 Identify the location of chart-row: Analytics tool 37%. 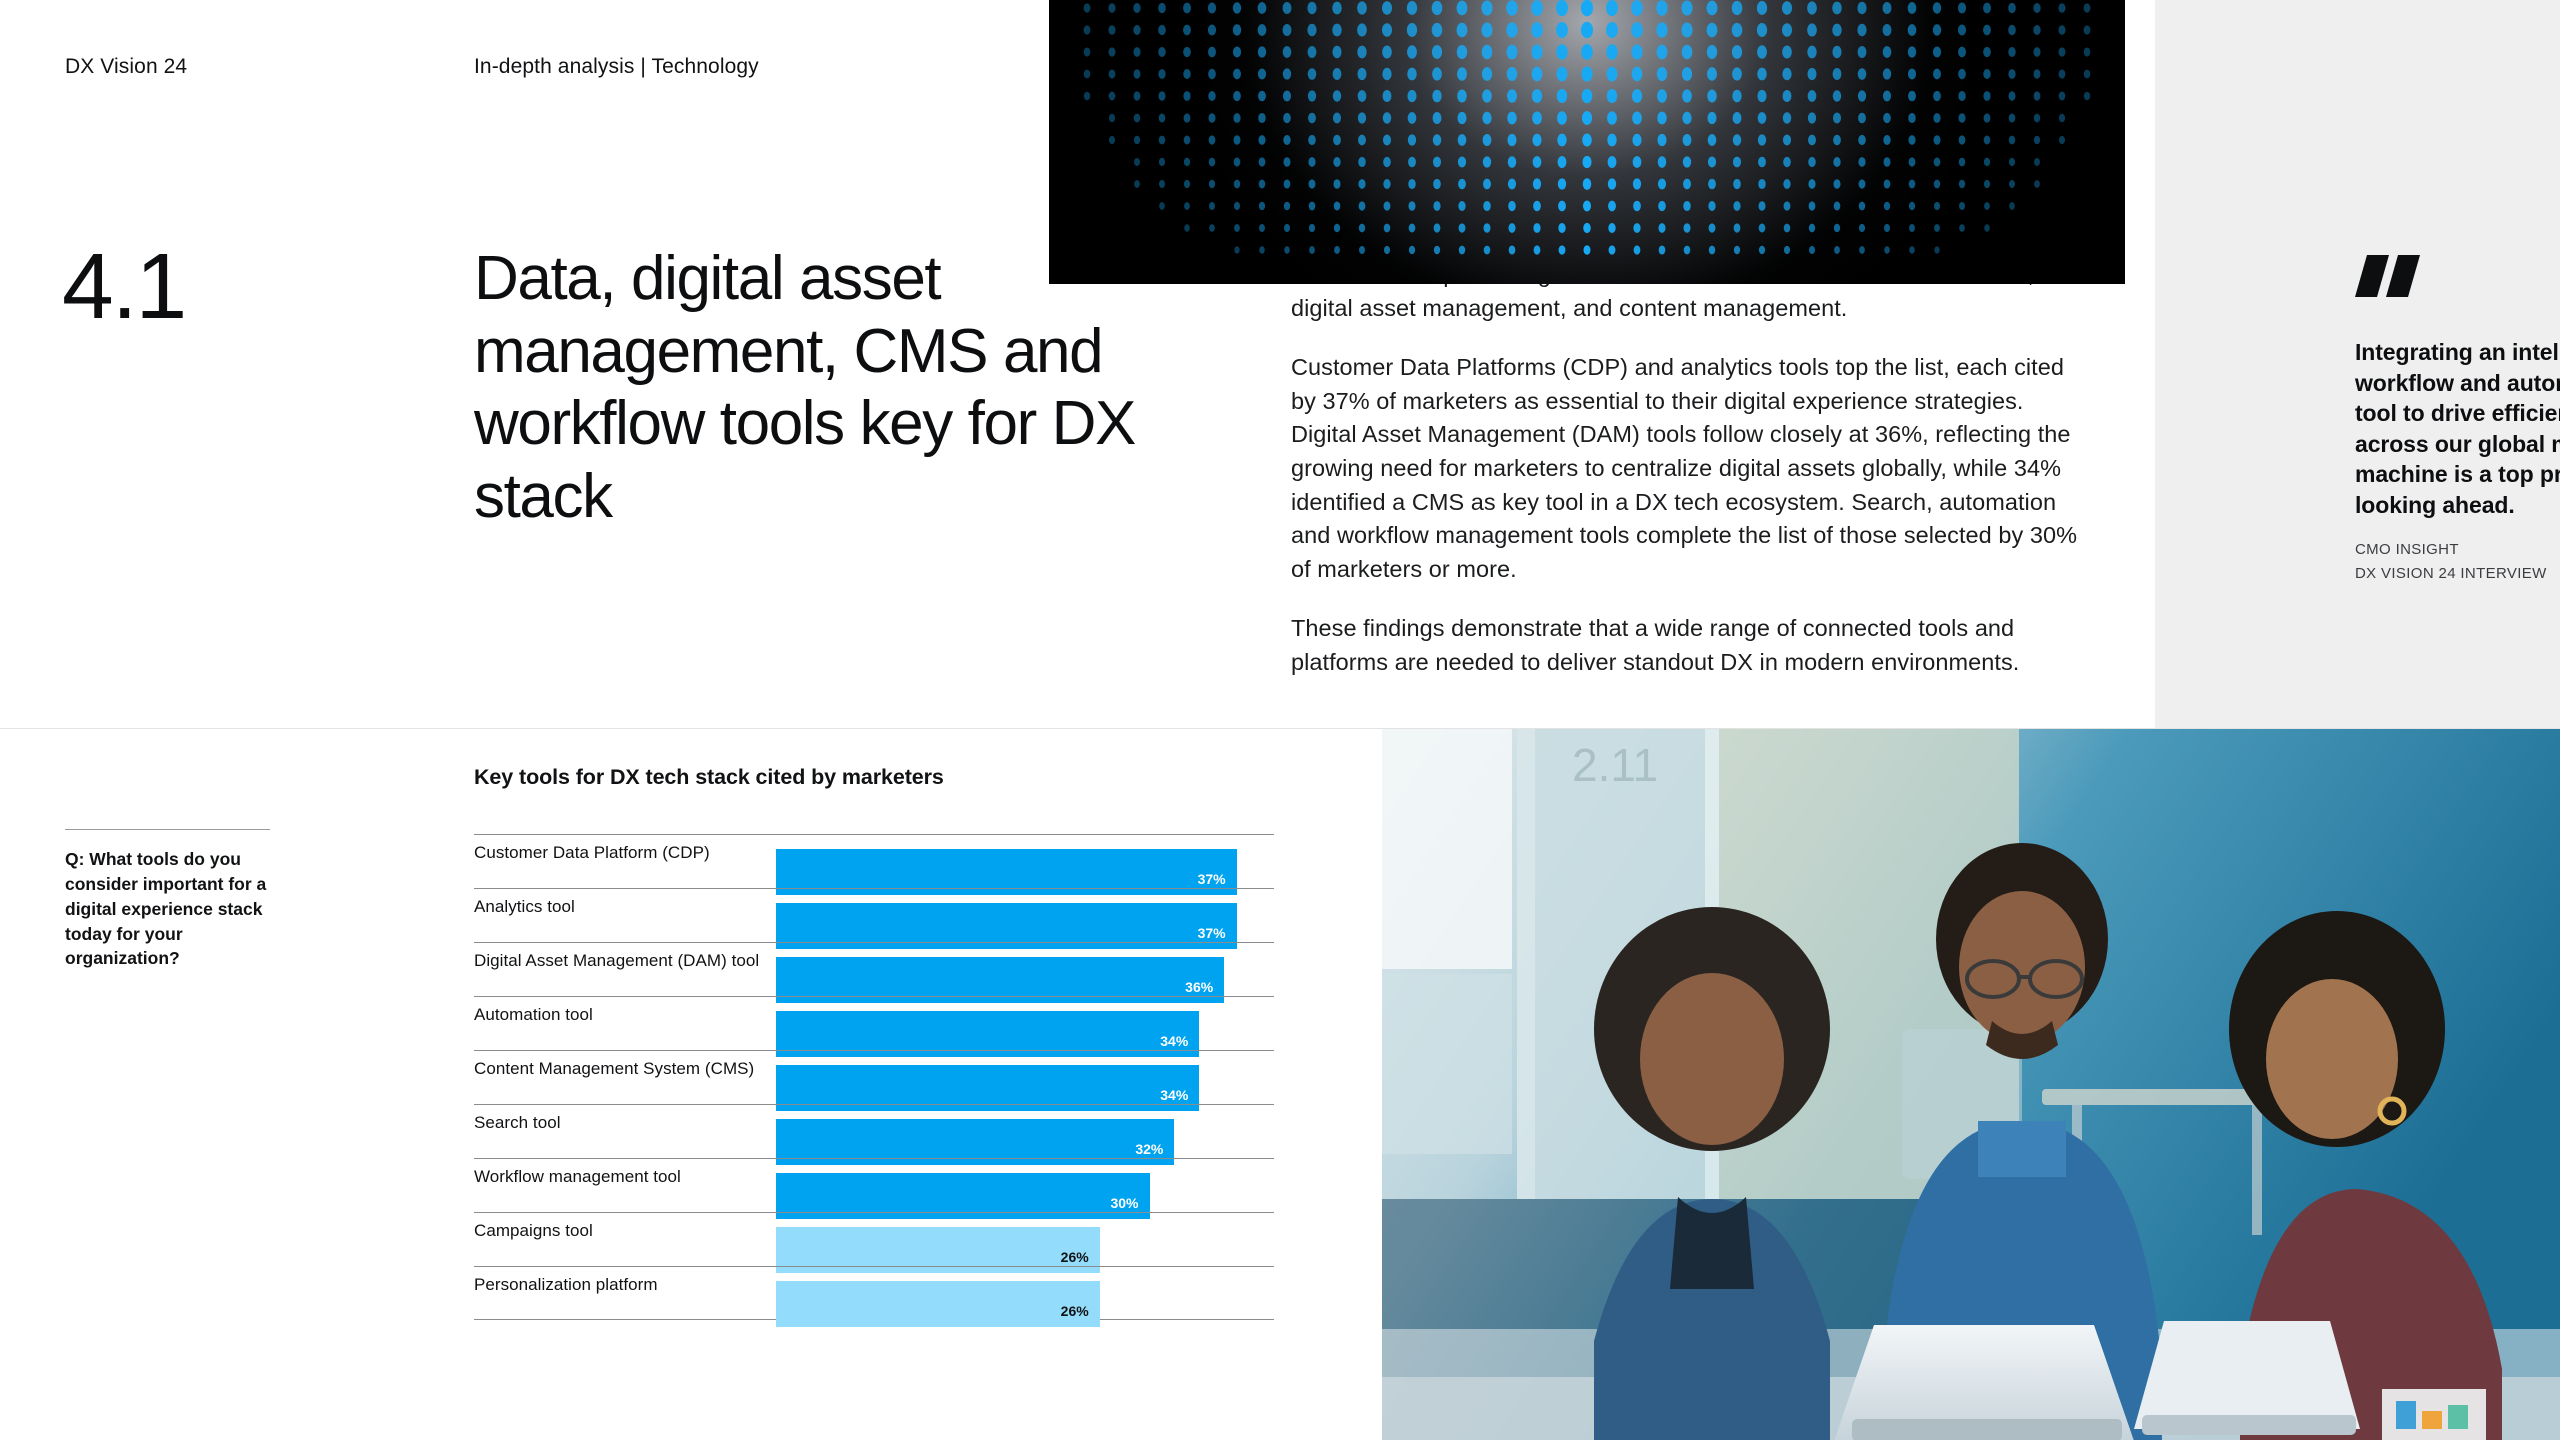
(874, 918).